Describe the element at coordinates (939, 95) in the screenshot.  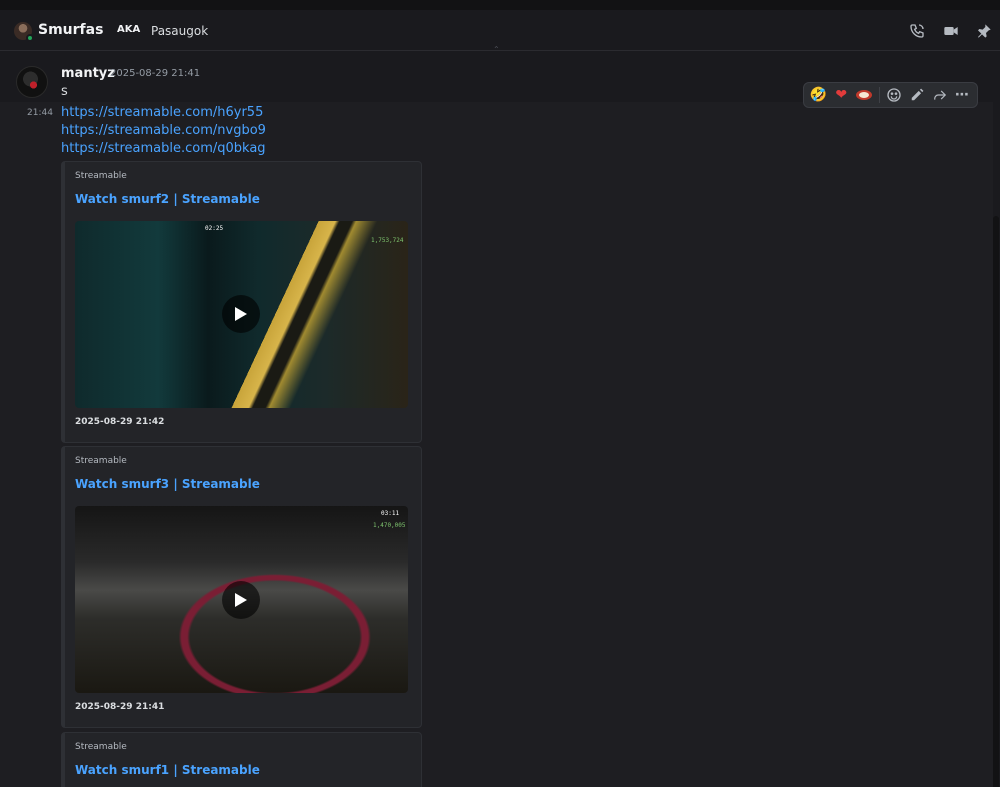
I see `forward-icon` at that location.